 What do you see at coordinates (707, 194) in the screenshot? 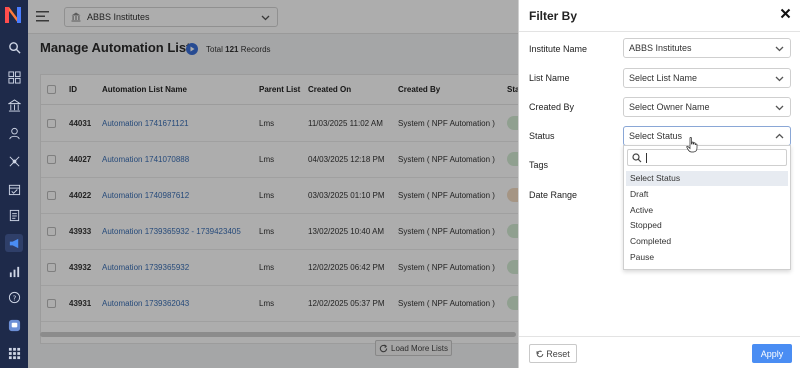
I see `status-option: Draft` at bounding box center [707, 194].